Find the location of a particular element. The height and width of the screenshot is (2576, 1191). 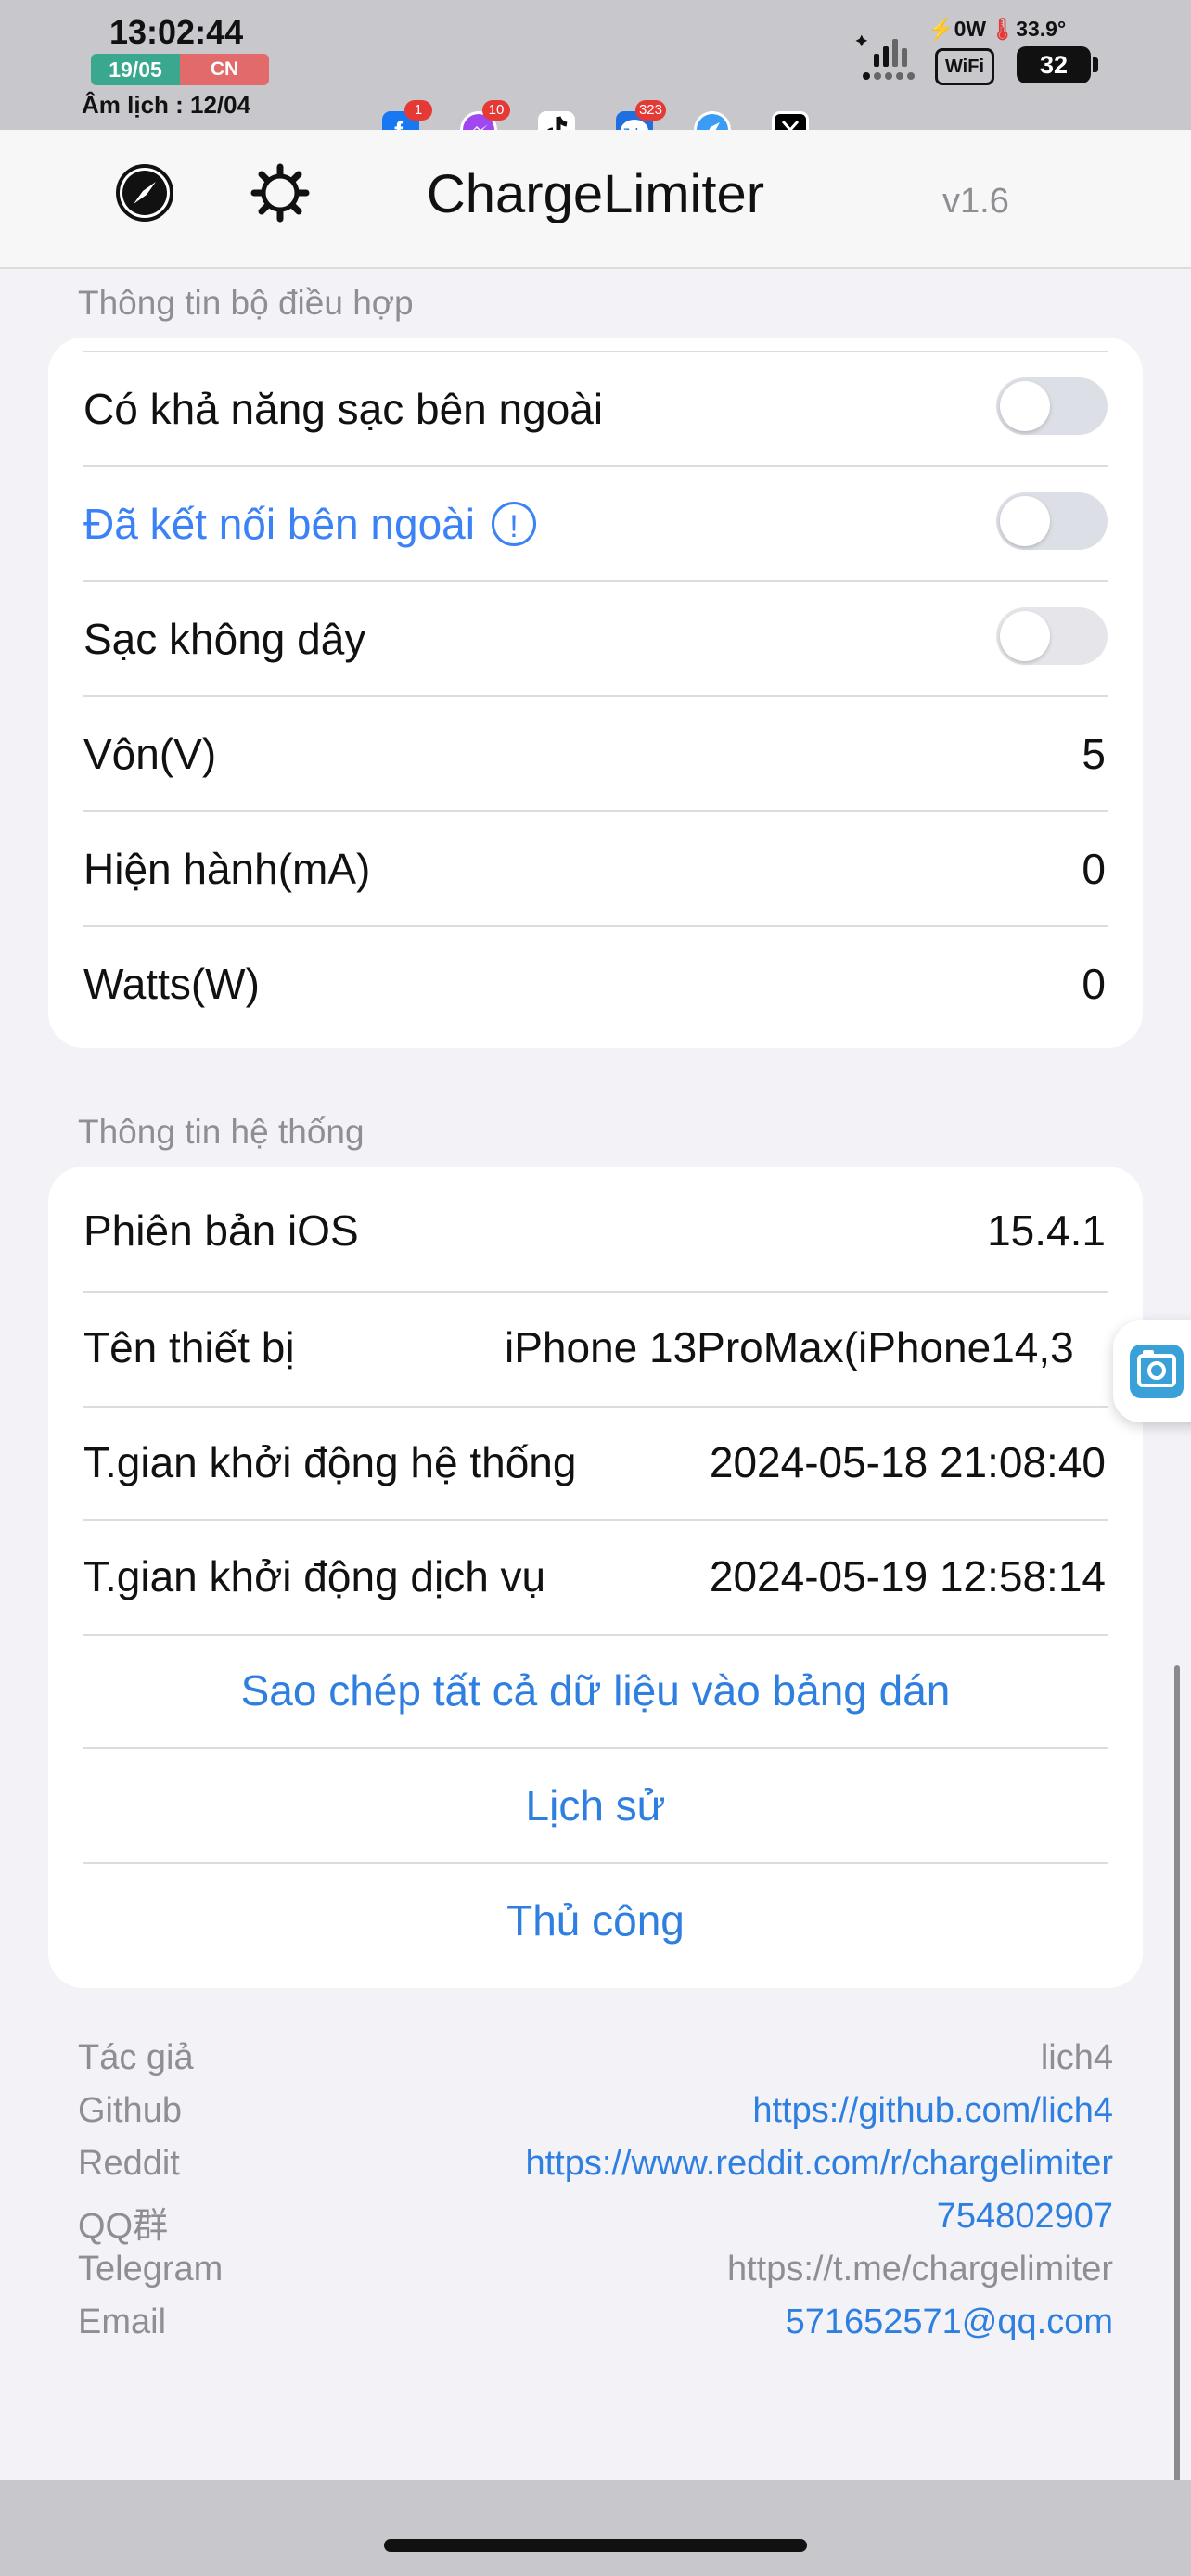

row-value: iPhone 13ProMax(iPhone14,3 is located at coordinates (790, 1347).